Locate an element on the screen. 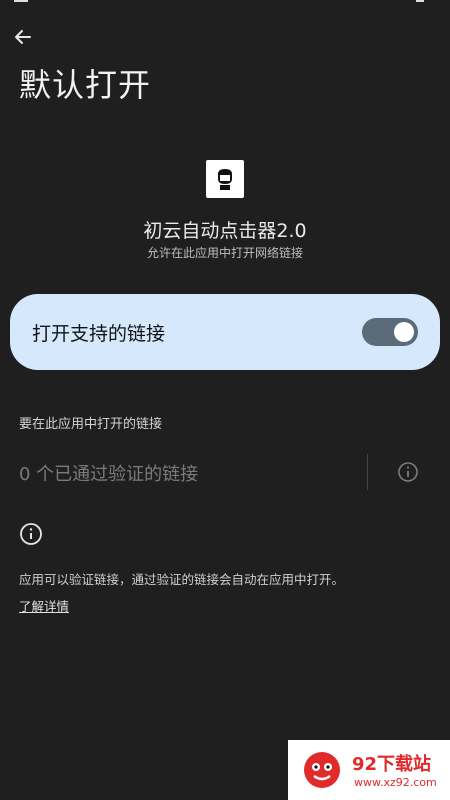 This screenshot has height=800, width=450. info-outline-icon is located at coordinates (408, 472).